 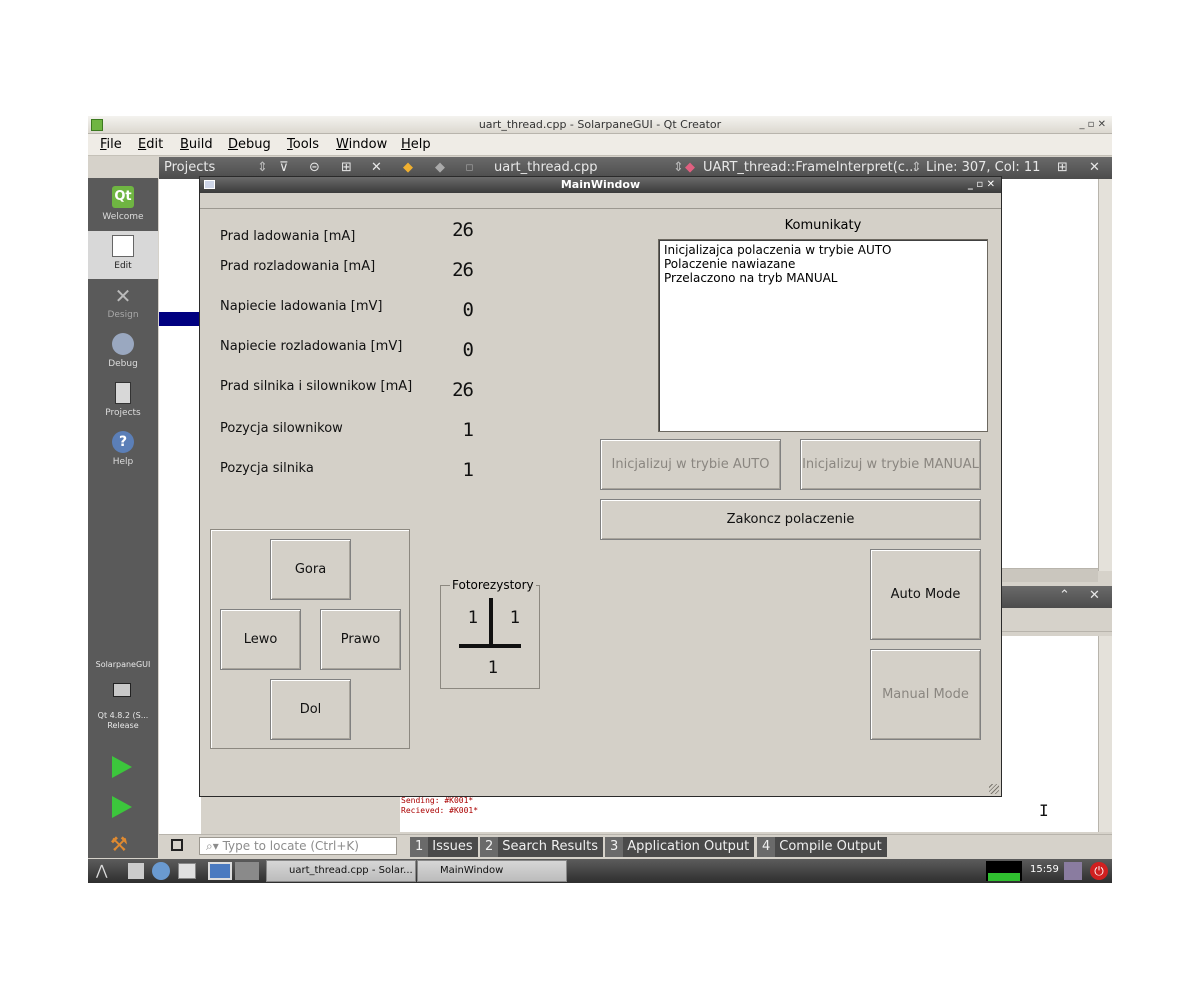 I want to click on creator-menubar: File Edit Build Debug Tools Window Help, so click(x=600, y=145).